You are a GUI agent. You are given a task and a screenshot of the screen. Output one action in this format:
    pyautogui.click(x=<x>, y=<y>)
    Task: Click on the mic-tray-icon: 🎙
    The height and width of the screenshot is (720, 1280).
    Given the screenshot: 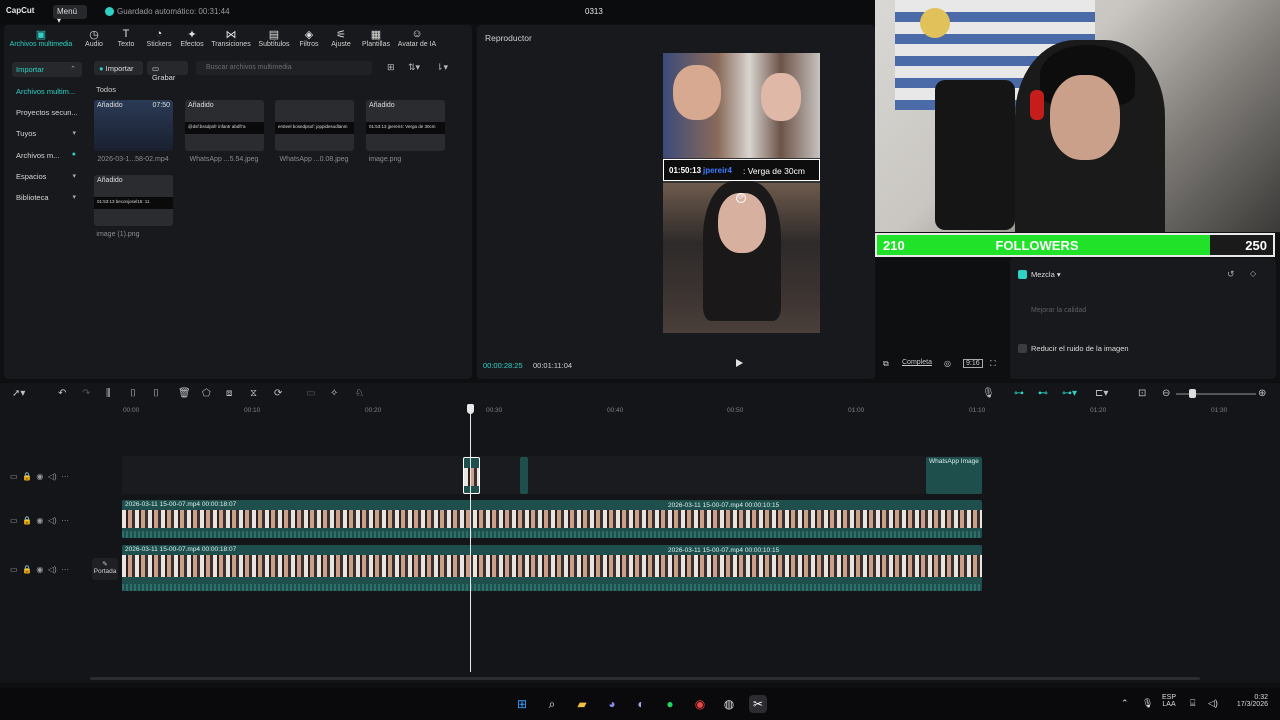 What is the action you would take?
    pyautogui.click(x=1147, y=703)
    